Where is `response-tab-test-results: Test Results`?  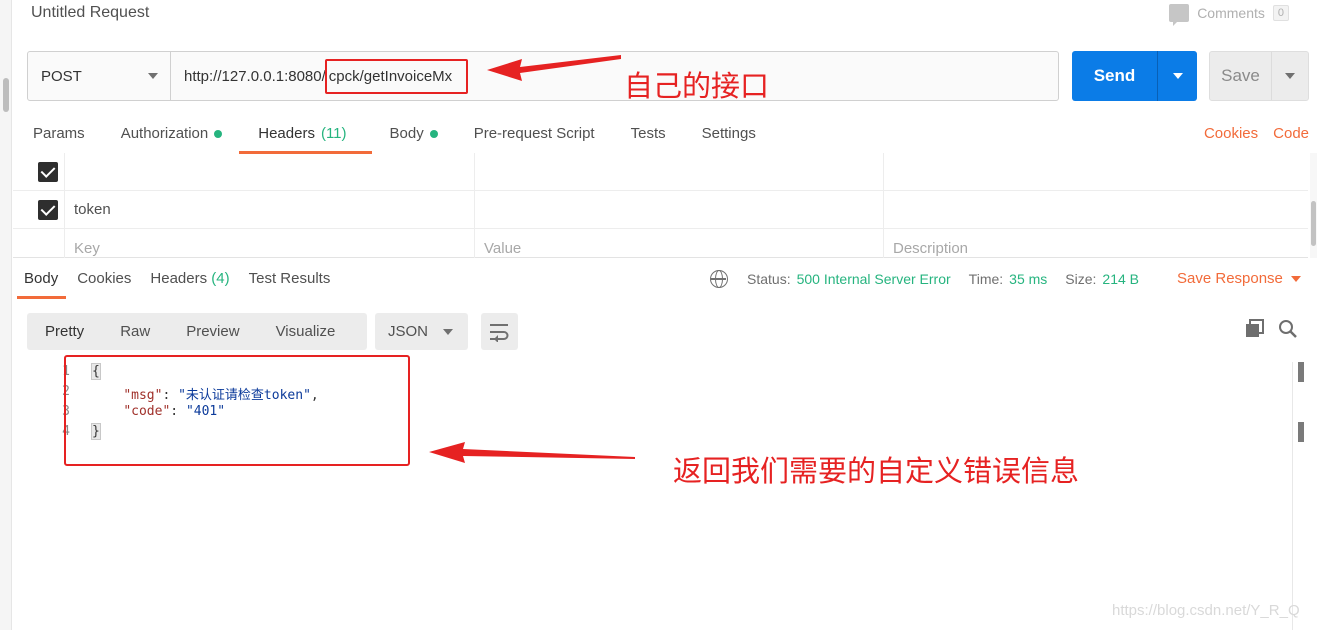
response-tab-test-results: Test Results is located at coordinates (290, 278).